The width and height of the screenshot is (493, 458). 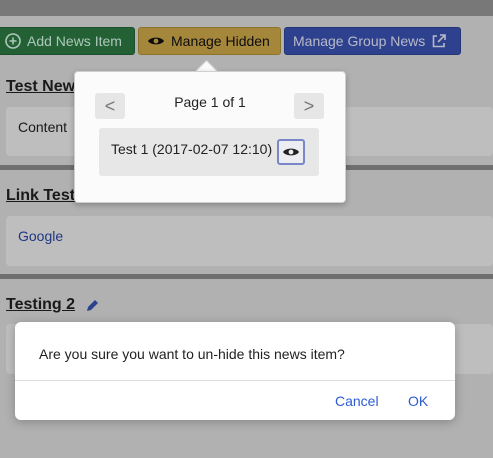 I want to click on next-page-label: >, so click(x=309, y=105).